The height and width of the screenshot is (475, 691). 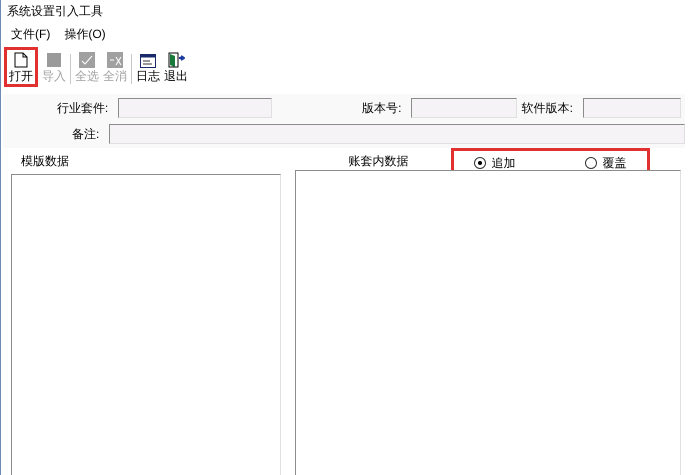 I want to click on document-icon, so click(x=21, y=60).